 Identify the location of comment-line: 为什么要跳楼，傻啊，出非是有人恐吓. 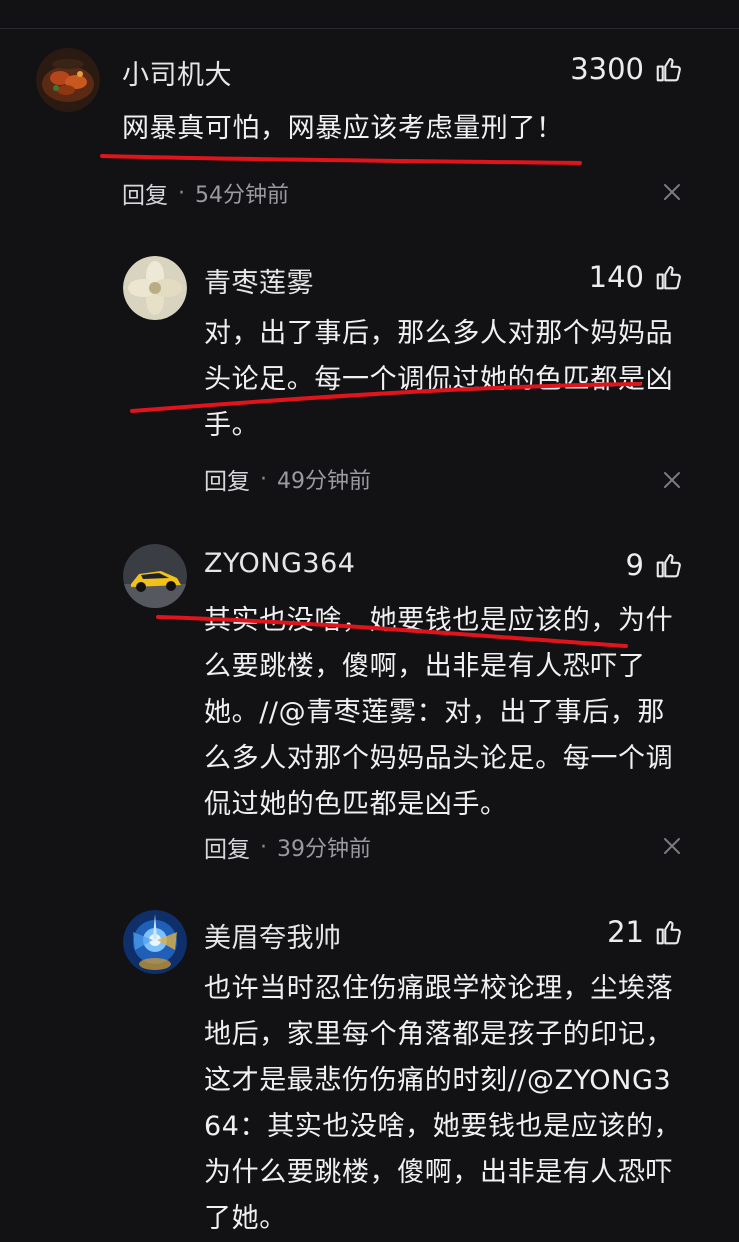
(439, 1172).